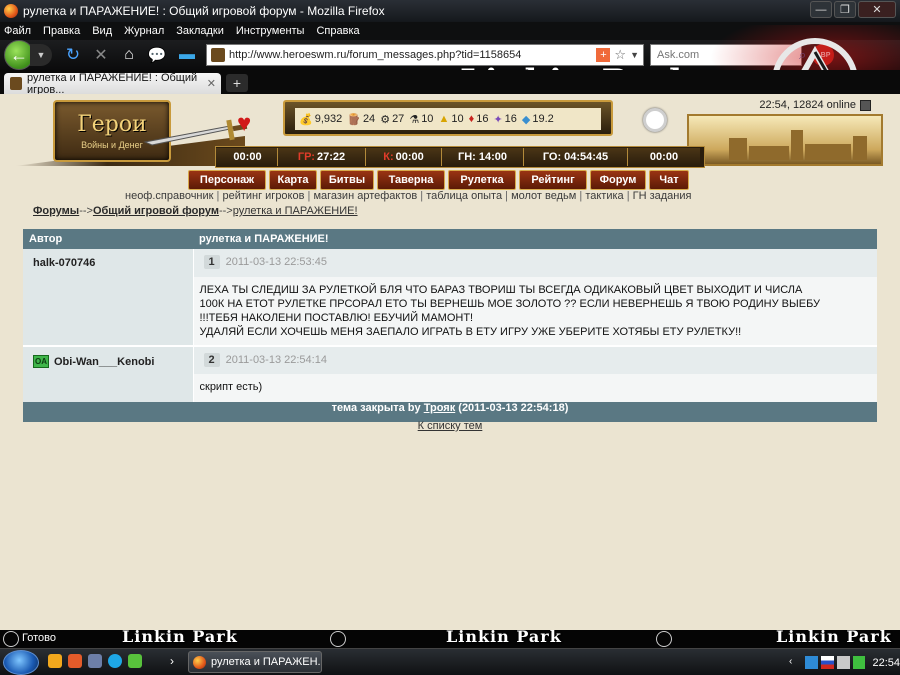  I want to click on link-gn-tasks: ГН задания, so click(662, 196).